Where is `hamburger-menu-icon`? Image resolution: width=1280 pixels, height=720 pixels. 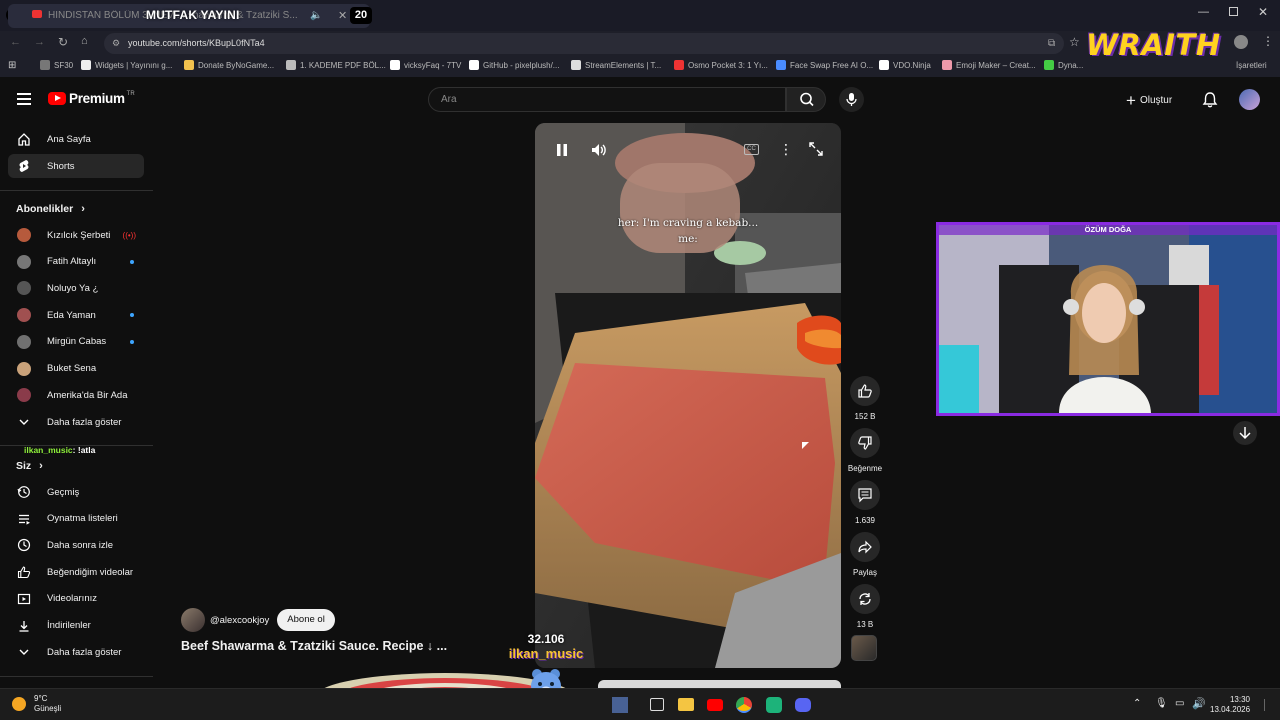 hamburger-menu-icon is located at coordinates (24, 99).